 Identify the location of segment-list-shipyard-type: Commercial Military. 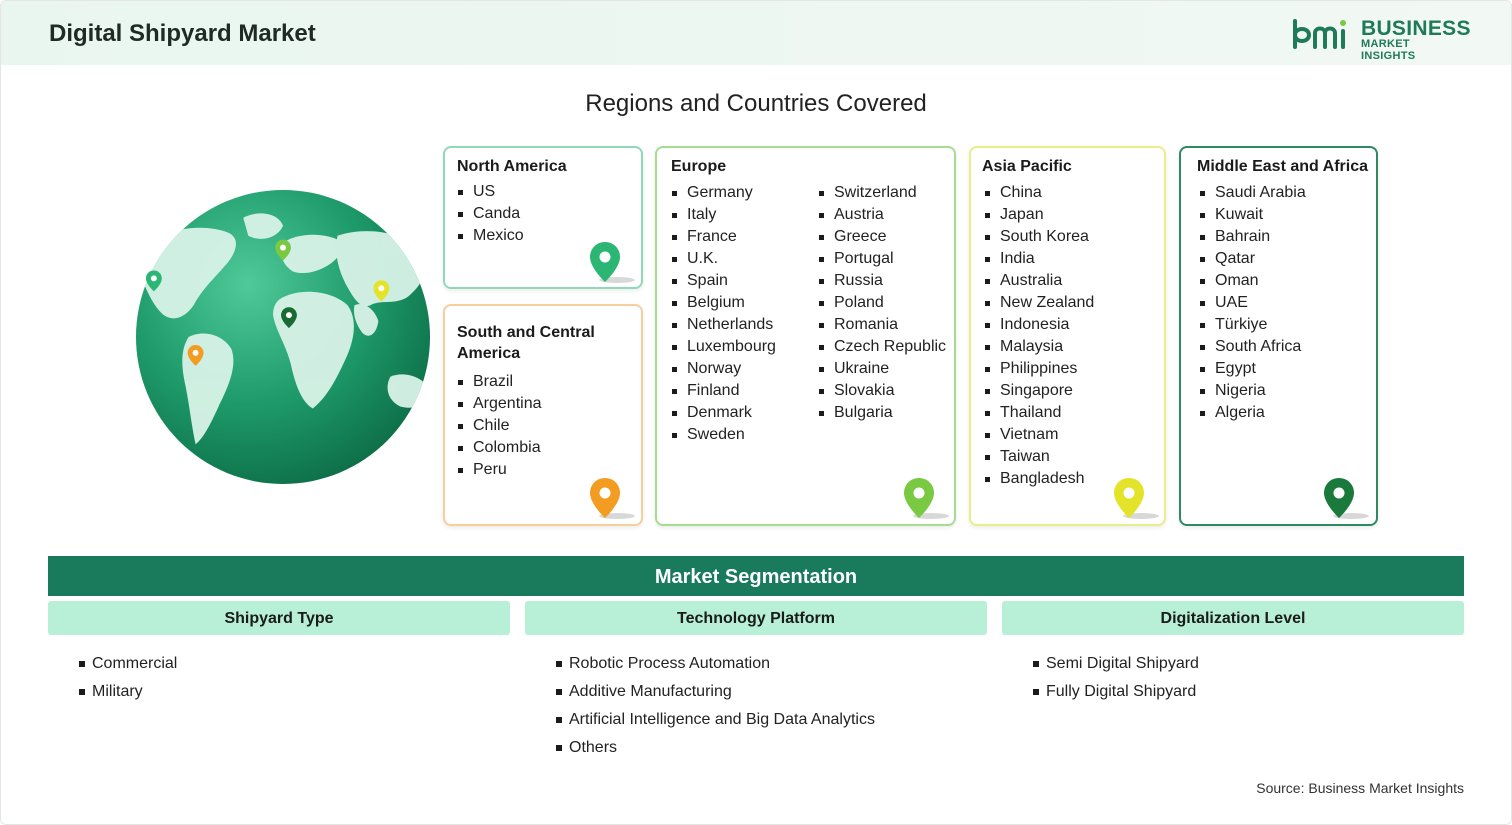
(127, 679).